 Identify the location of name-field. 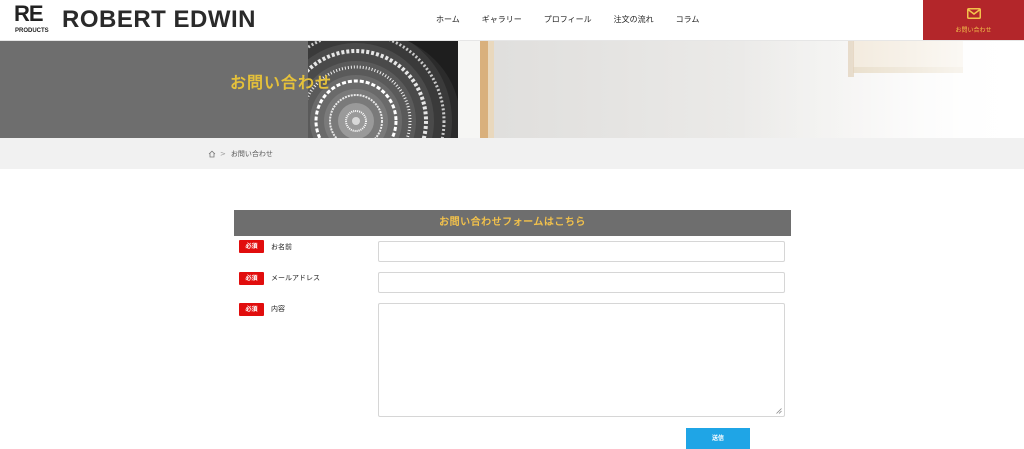
(581, 251).